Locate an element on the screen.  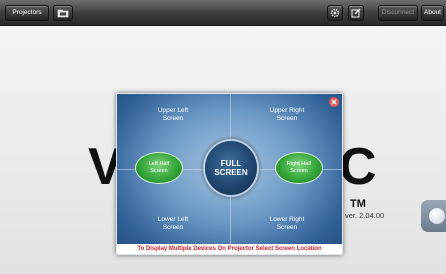
edit-button is located at coordinates (356, 13).